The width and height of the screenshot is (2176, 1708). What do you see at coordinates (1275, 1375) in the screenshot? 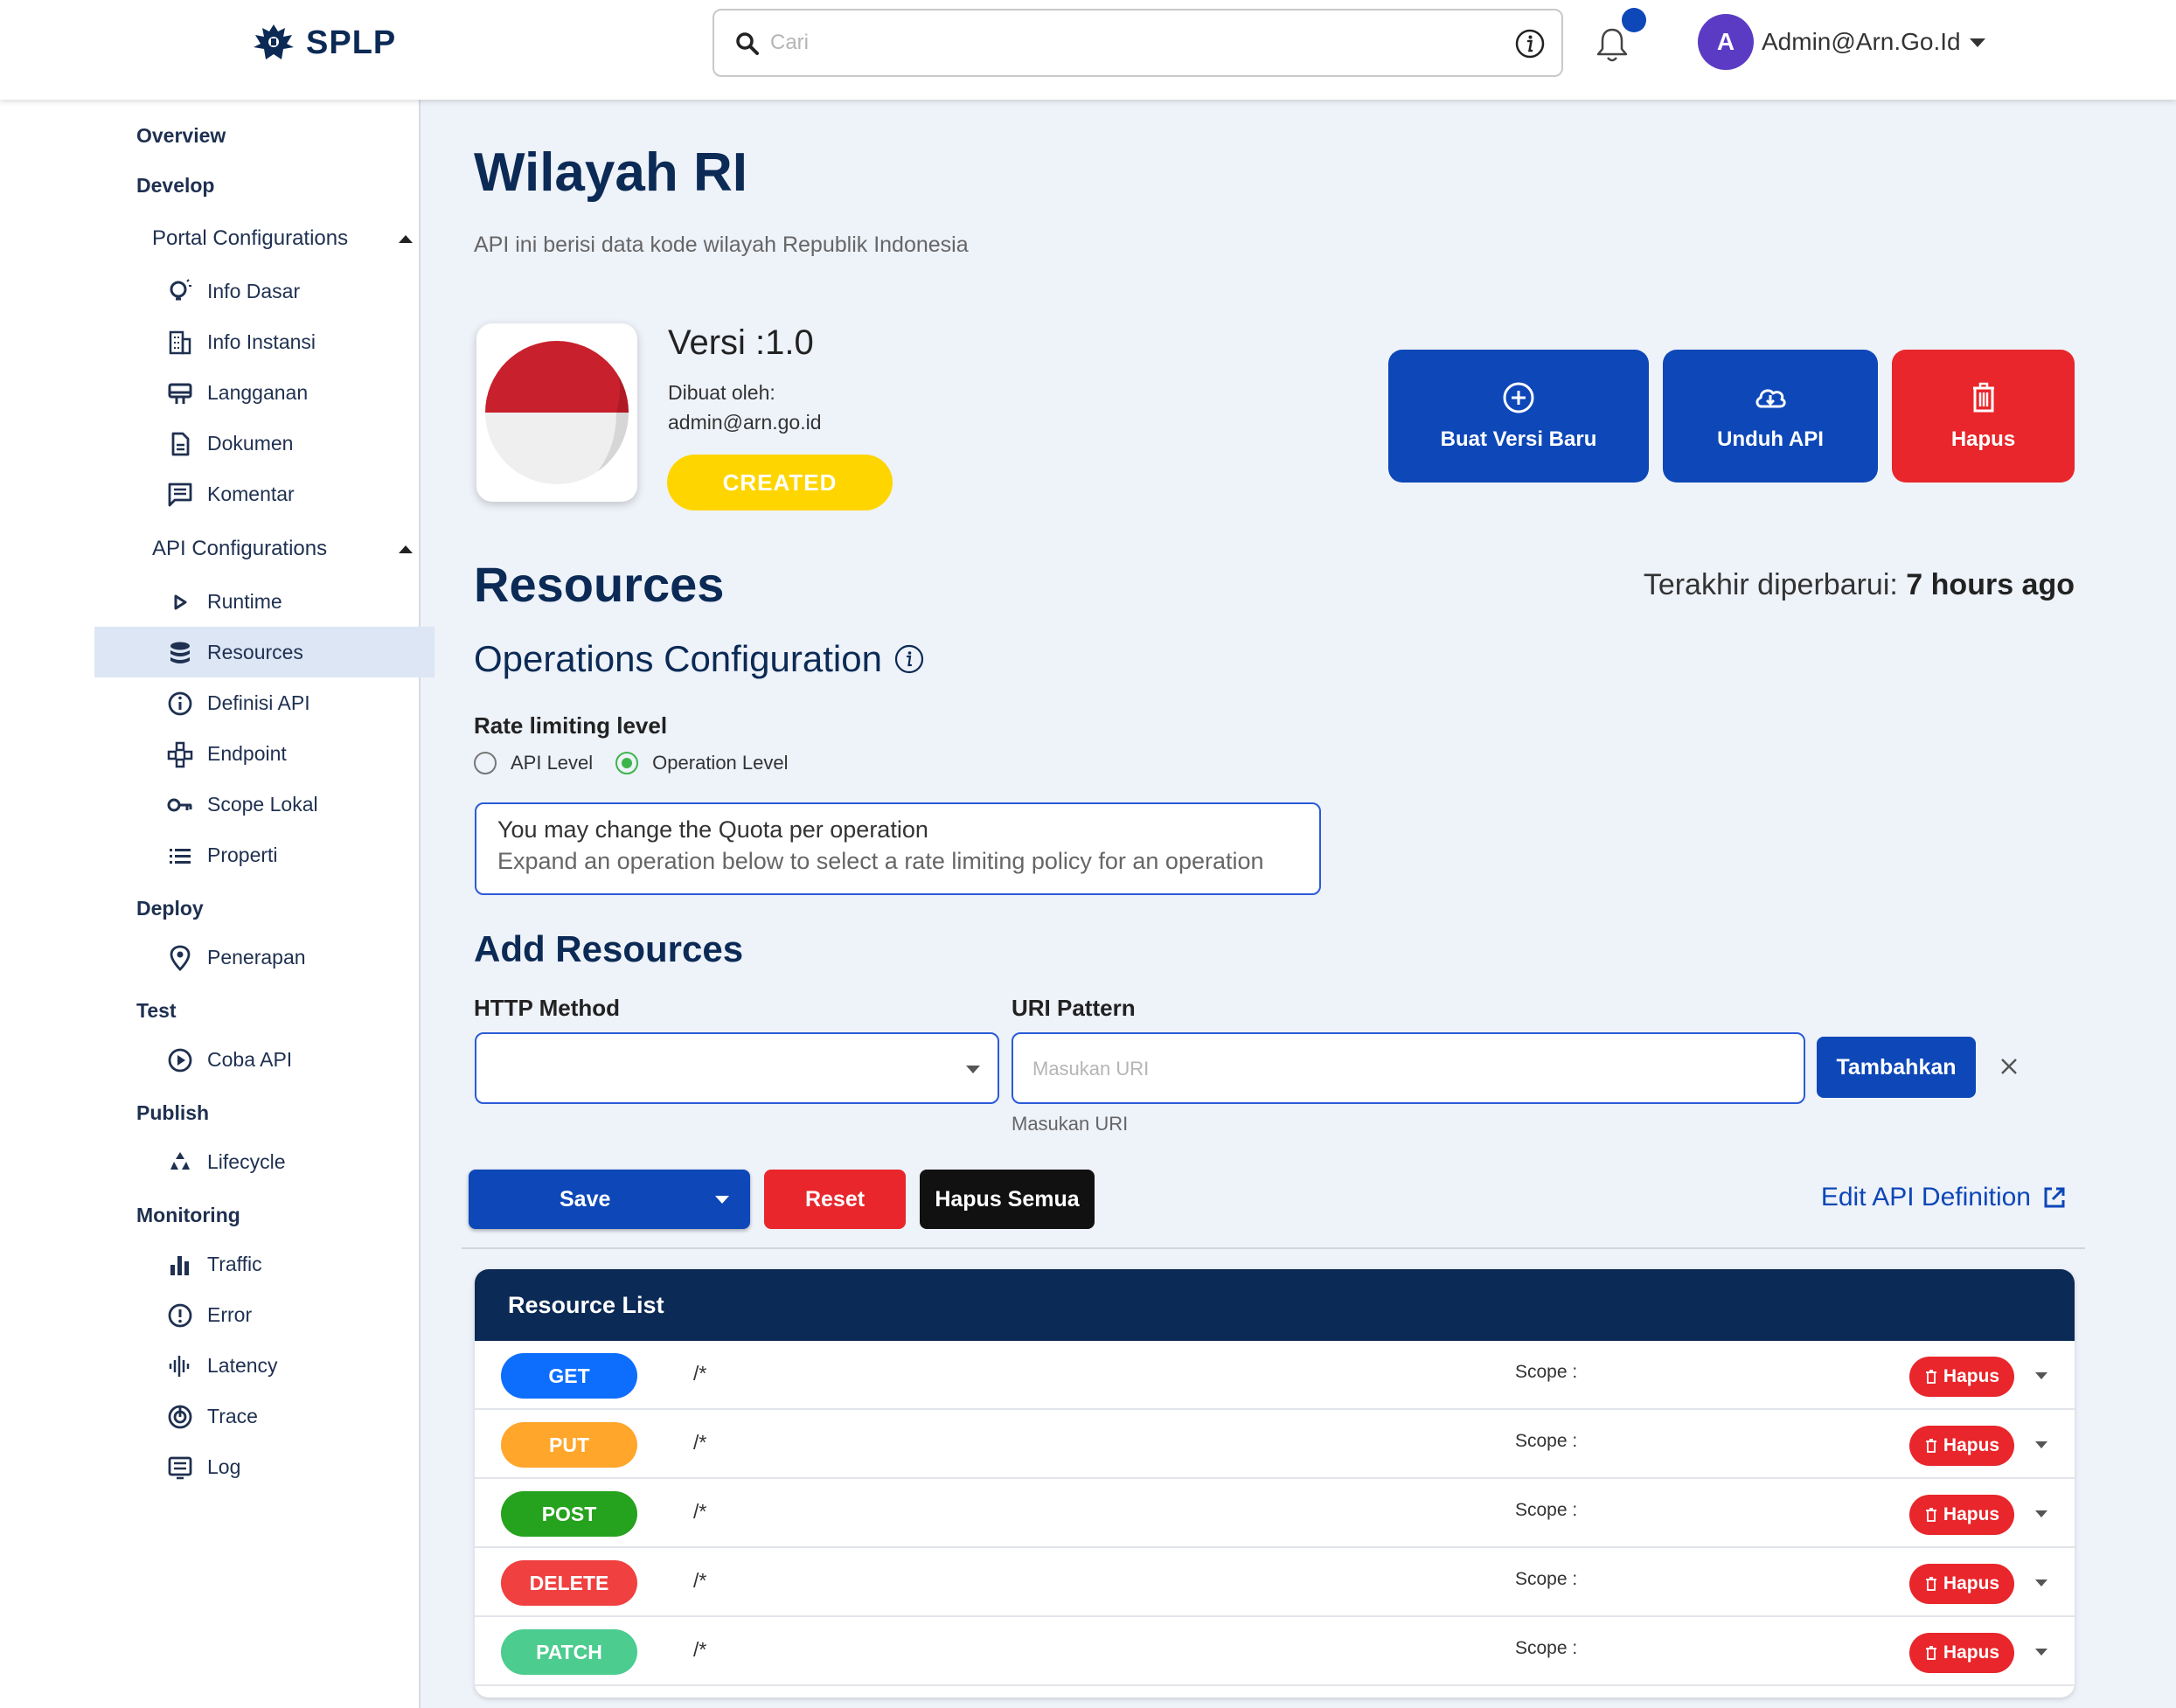
I see `table-row: GET /* Scope : Hapus` at bounding box center [1275, 1375].